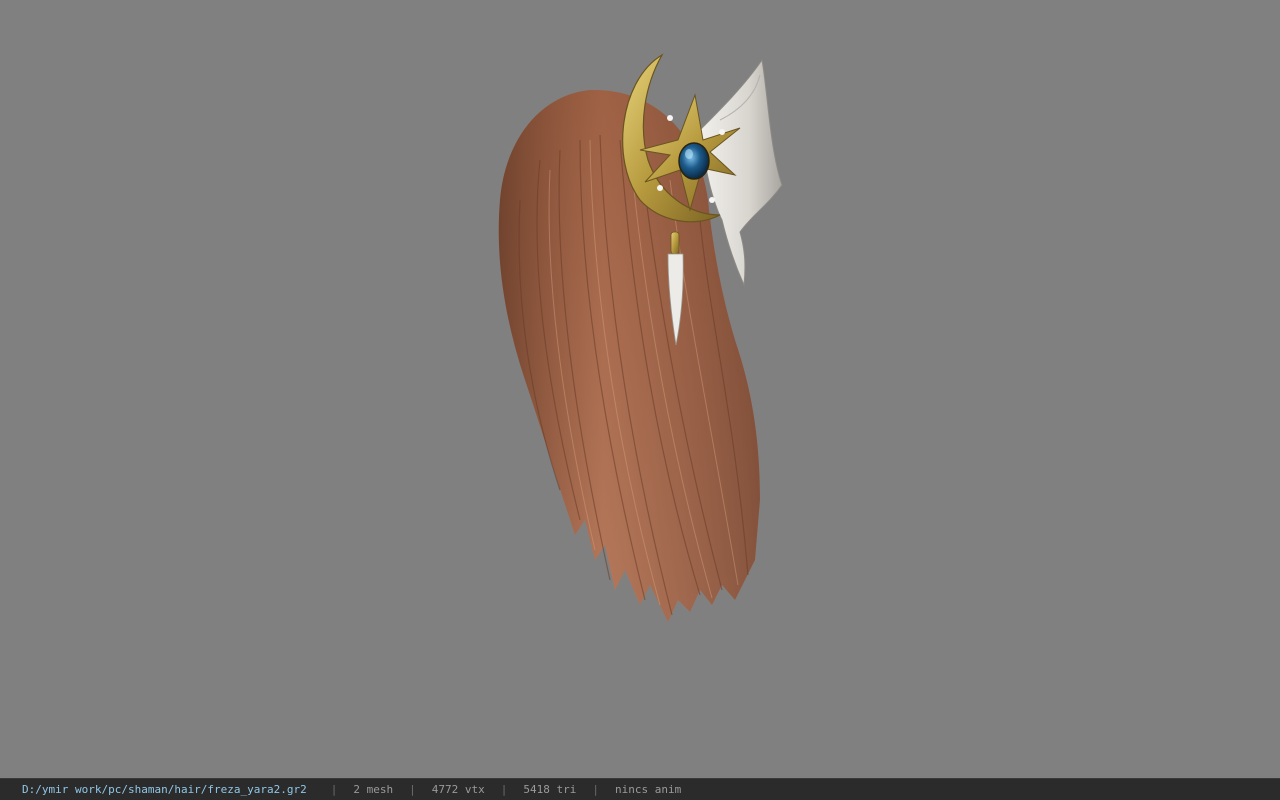  I want to click on mesh-count: 2 mesh, so click(373, 789).